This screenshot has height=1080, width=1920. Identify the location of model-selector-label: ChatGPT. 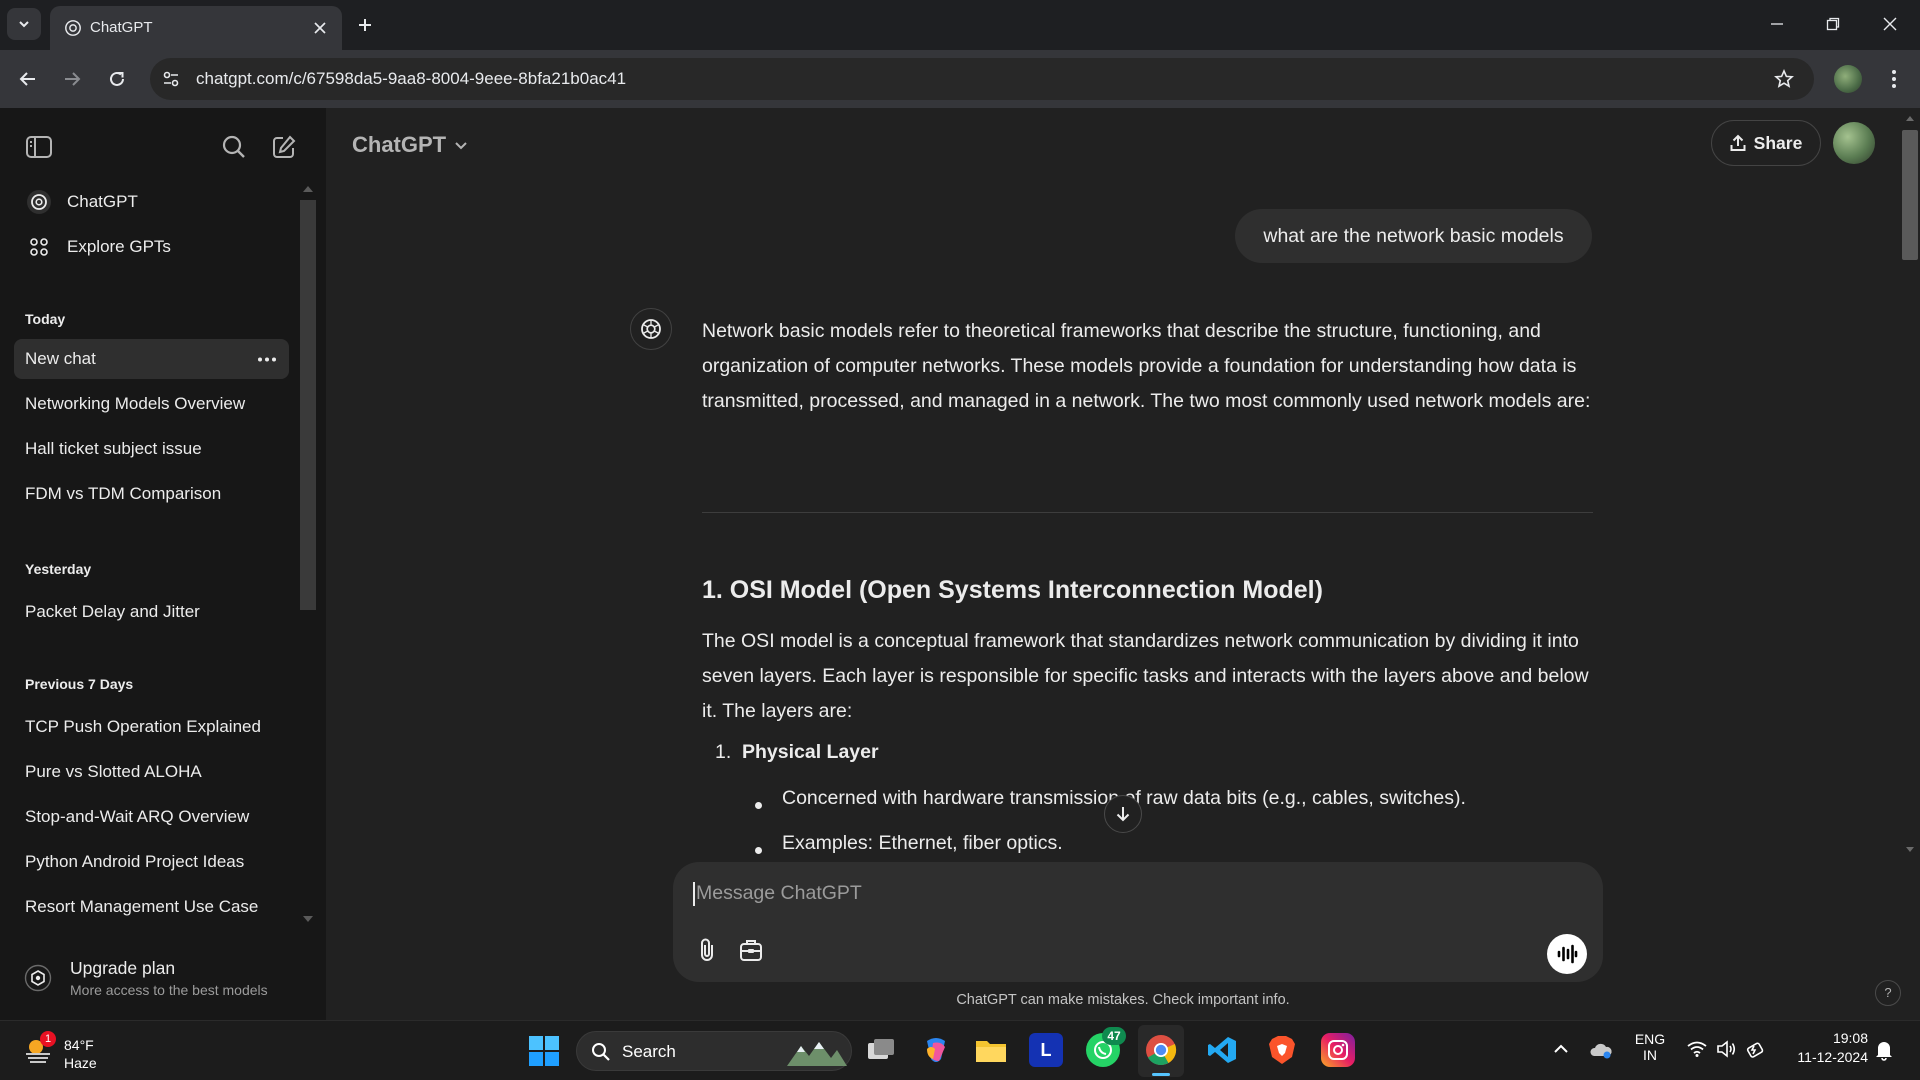
(399, 144).